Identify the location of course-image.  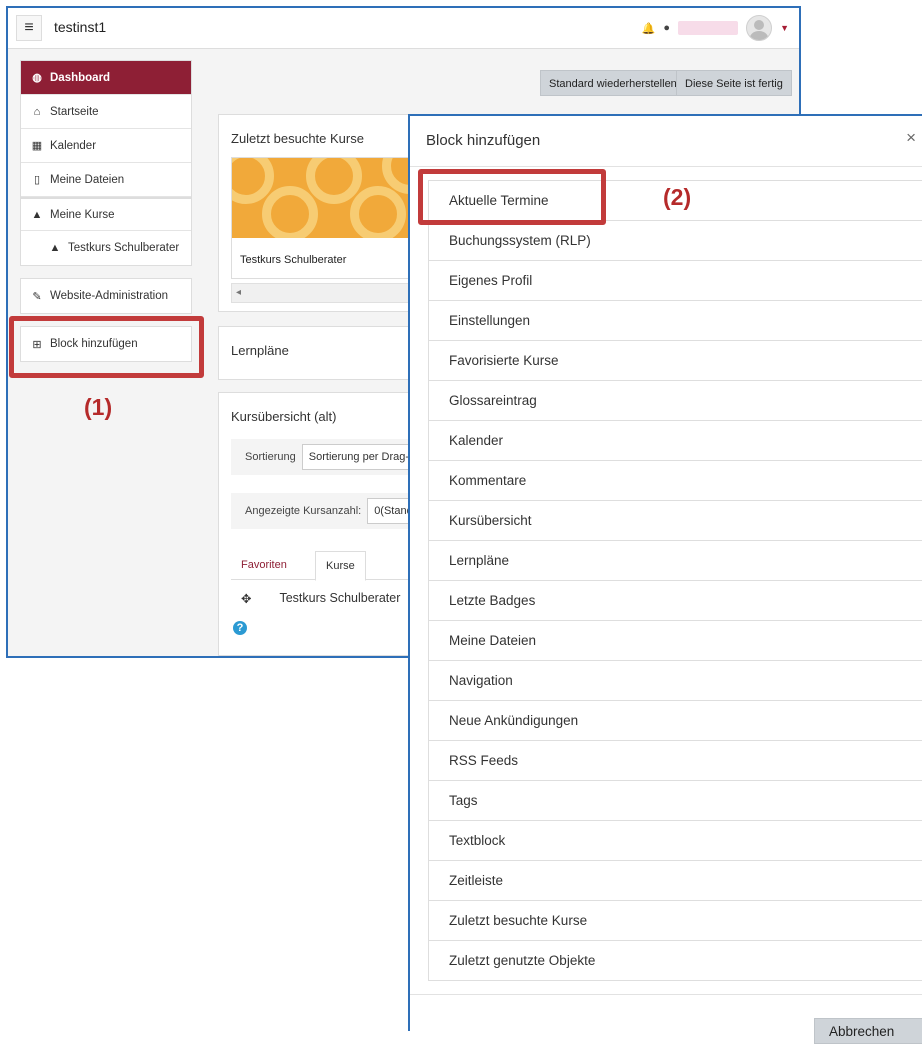
(321, 198).